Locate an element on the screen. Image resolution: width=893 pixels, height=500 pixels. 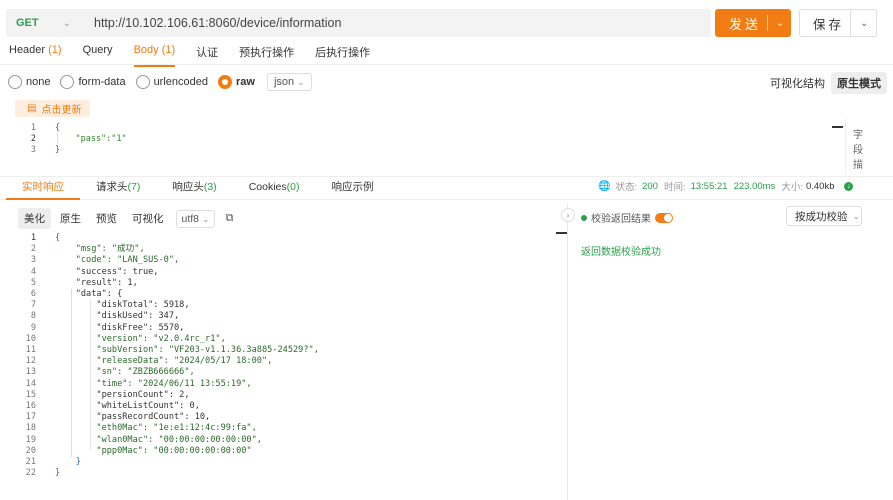
format-label: json is located at coordinates (284, 82).